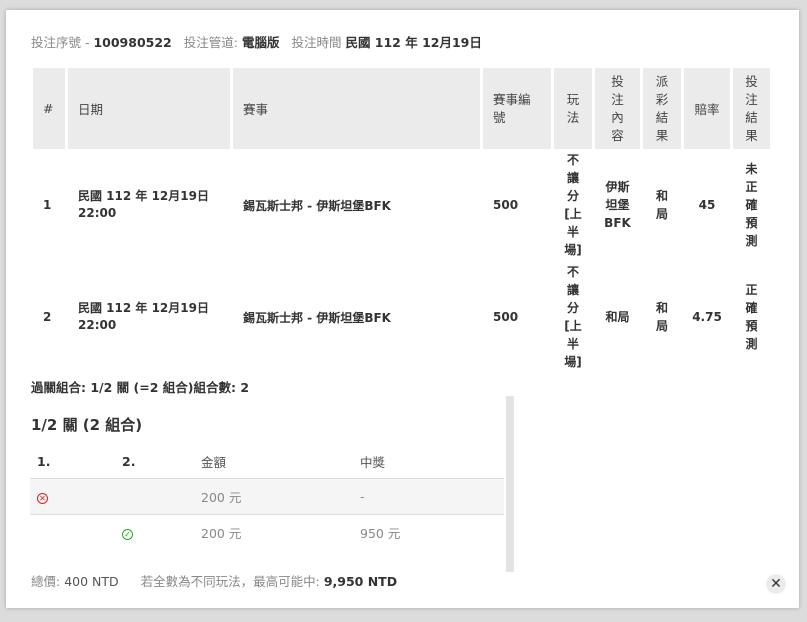 This screenshot has width=807, height=622. What do you see at coordinates (127, 534) in the screenshot?
I see `check-circle-icon: ✓` at bounding box center [127, 534].